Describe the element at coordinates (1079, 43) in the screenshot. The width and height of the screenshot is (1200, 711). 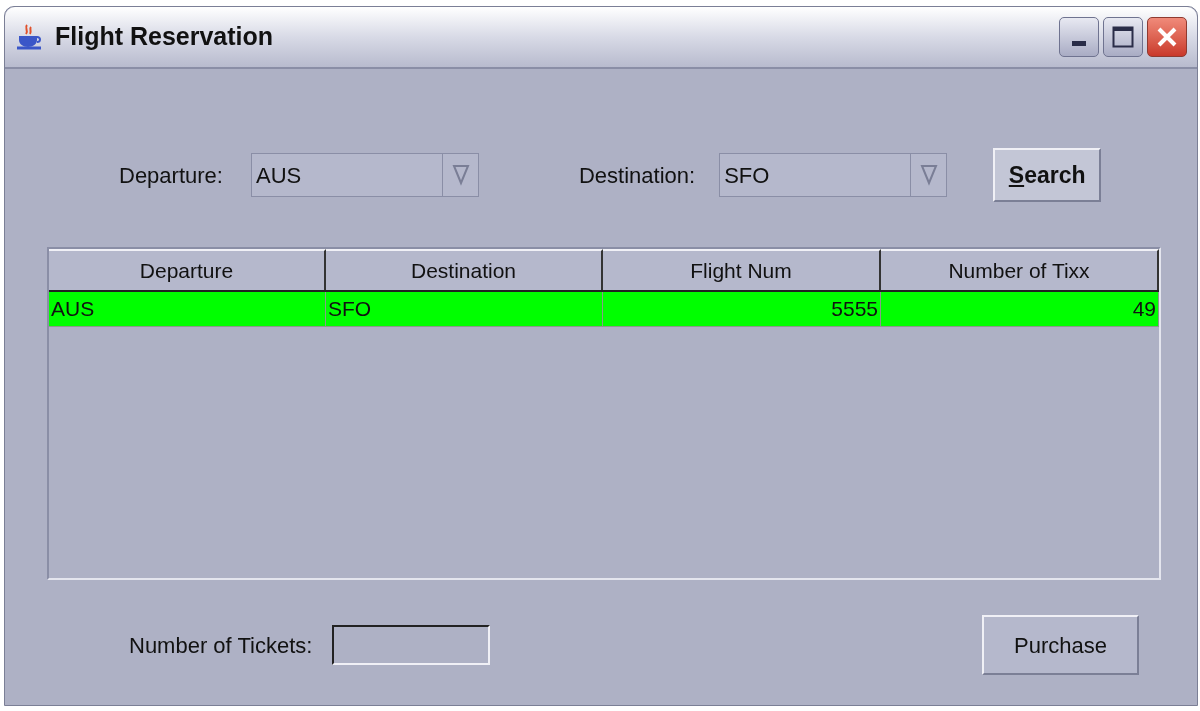
I see `minimize-icon` at that location.